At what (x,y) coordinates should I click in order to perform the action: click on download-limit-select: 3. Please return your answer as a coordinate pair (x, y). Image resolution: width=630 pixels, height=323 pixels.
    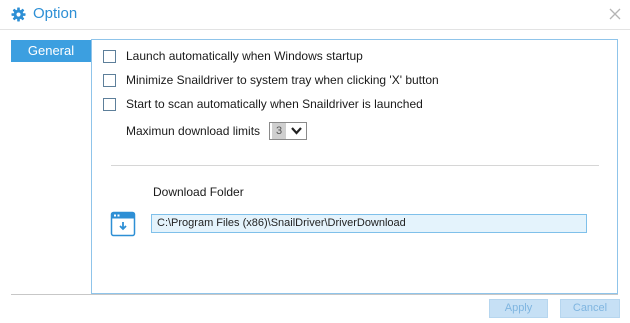
    Looking at the image, I should click on (288, 131).